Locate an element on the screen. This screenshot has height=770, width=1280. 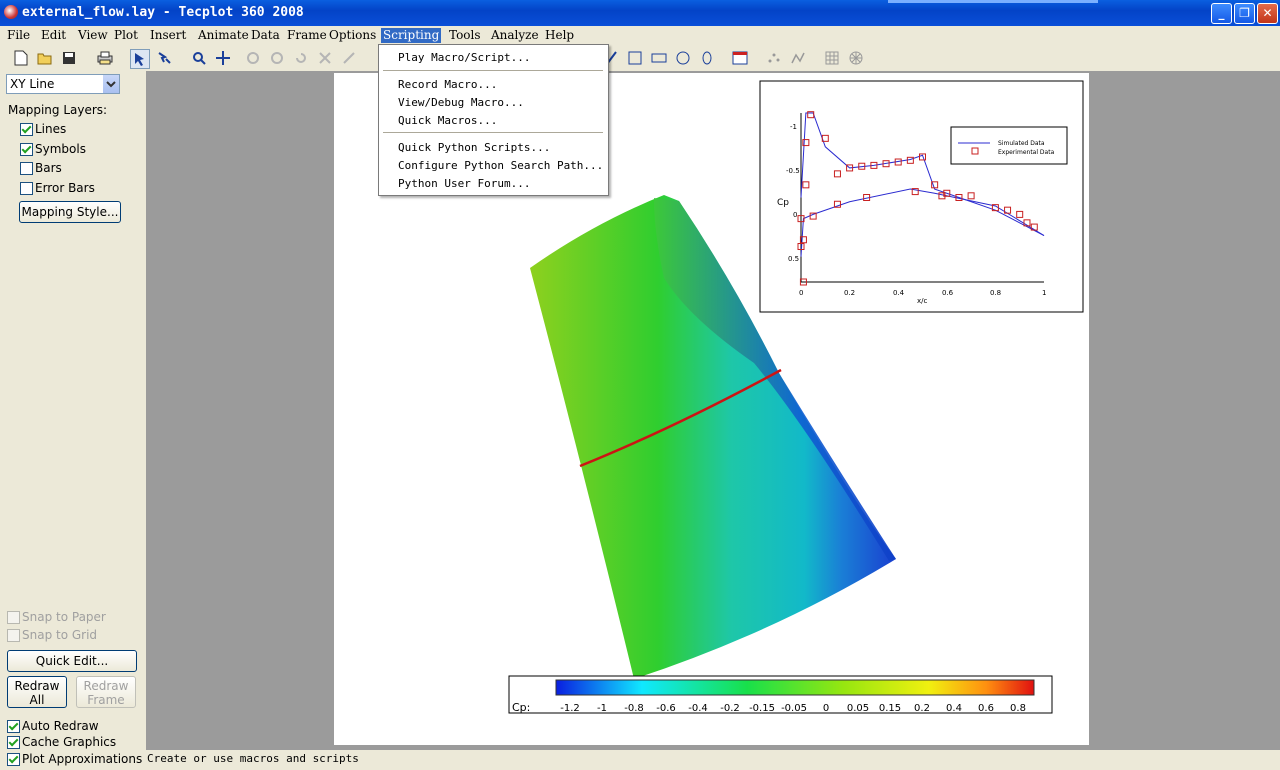
twist-icon is located at coordinates (325, 58).